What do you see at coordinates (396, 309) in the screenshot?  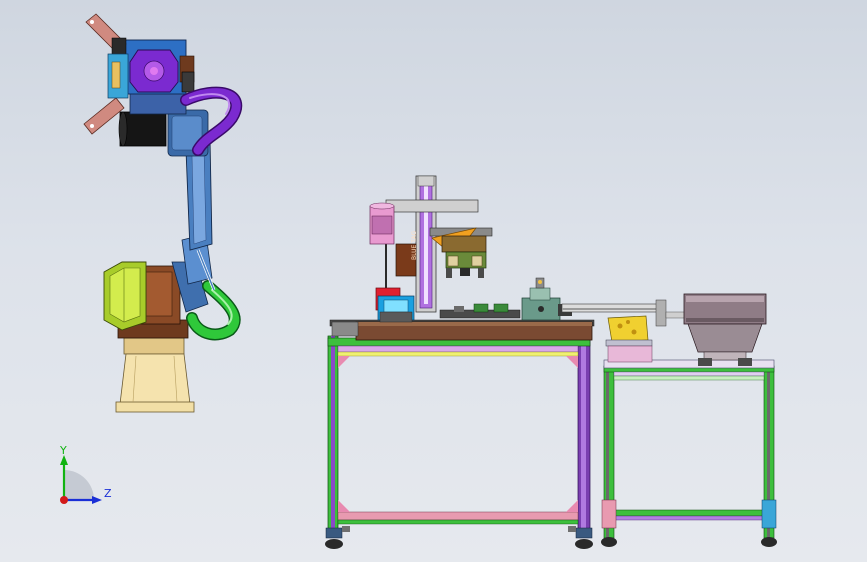 I see `fixture-cyan` at bounding box center [396, 309].